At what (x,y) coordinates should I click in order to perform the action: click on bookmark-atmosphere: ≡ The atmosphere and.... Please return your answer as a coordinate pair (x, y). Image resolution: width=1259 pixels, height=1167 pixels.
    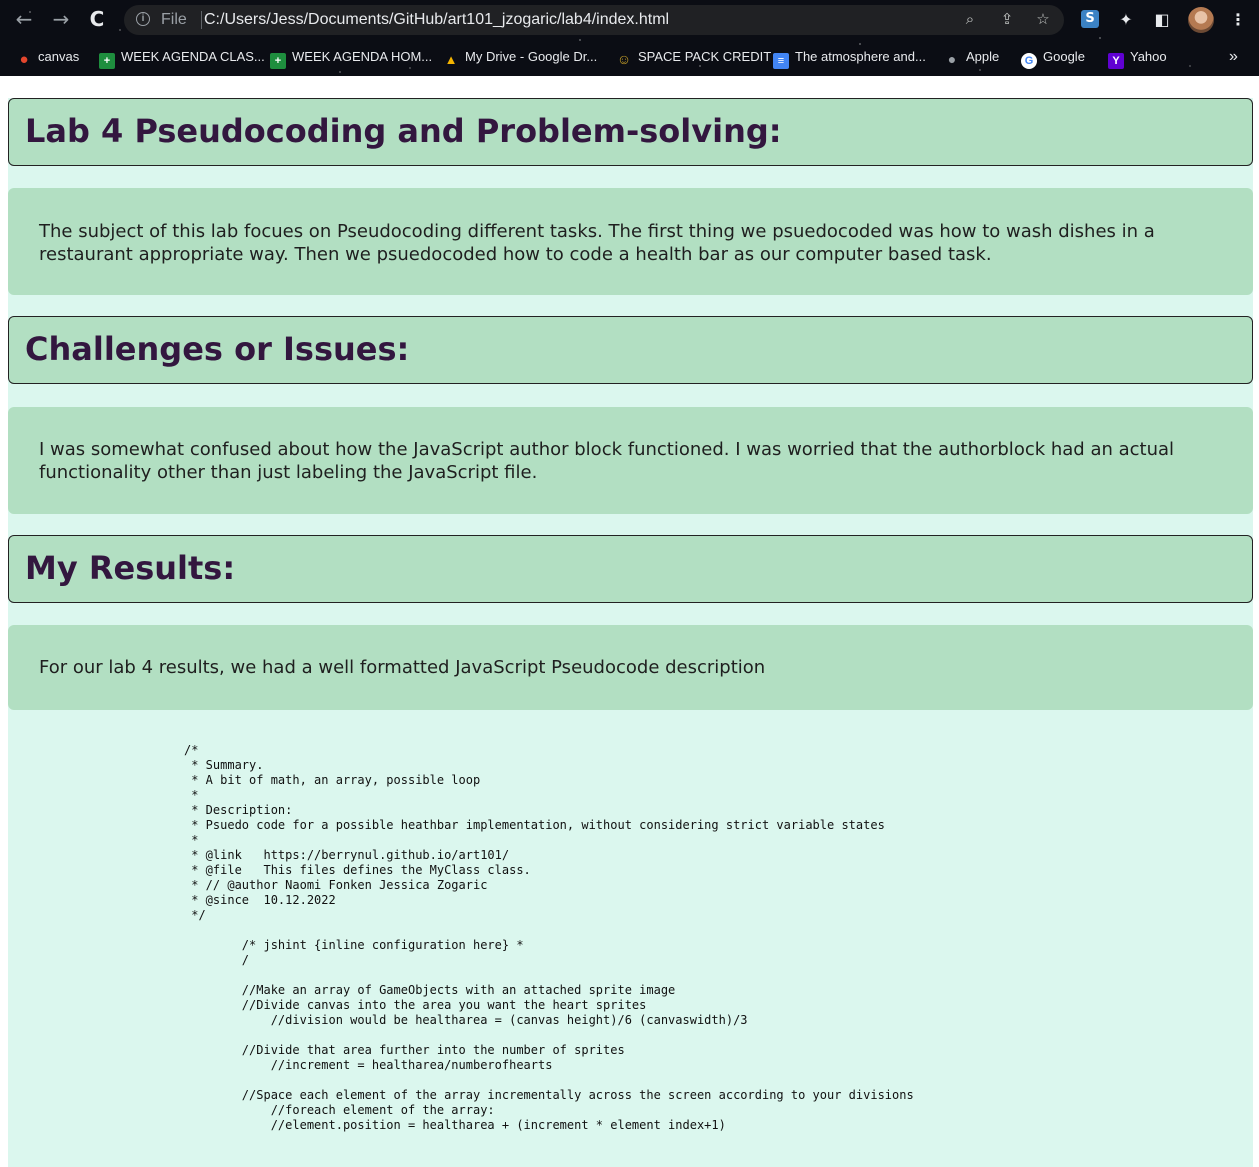
    Looking at the image, I should click on (849, 58).